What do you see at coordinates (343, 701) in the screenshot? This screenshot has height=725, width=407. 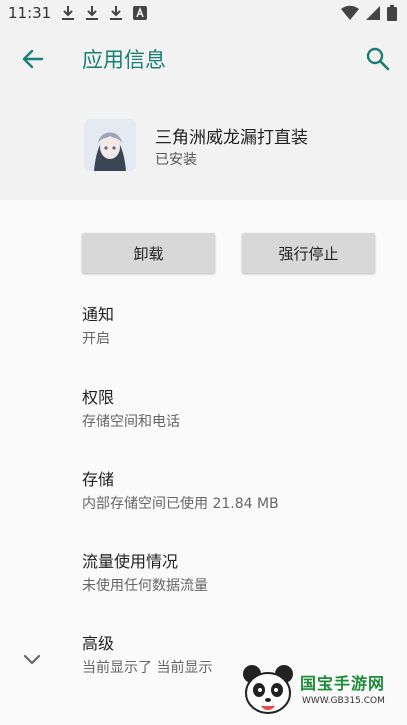 I see `watermark-url: WWW.GB315.COM` at bounding box center [343, 701].